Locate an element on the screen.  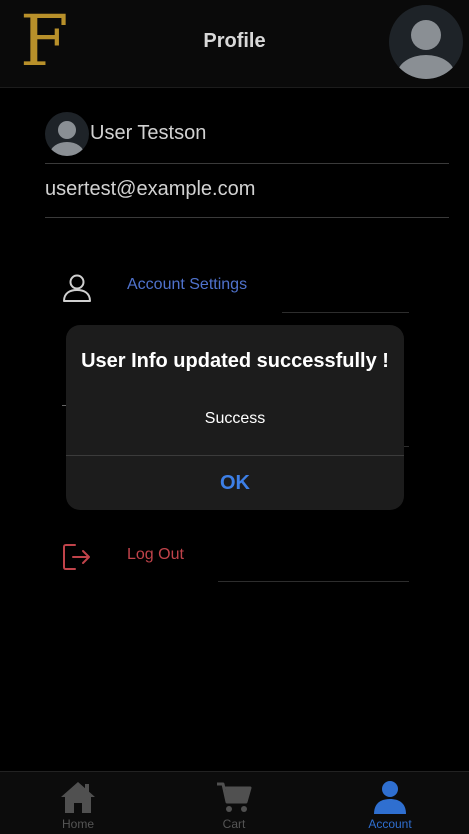
dialog-message: Success is located at coordinates (235, 418).